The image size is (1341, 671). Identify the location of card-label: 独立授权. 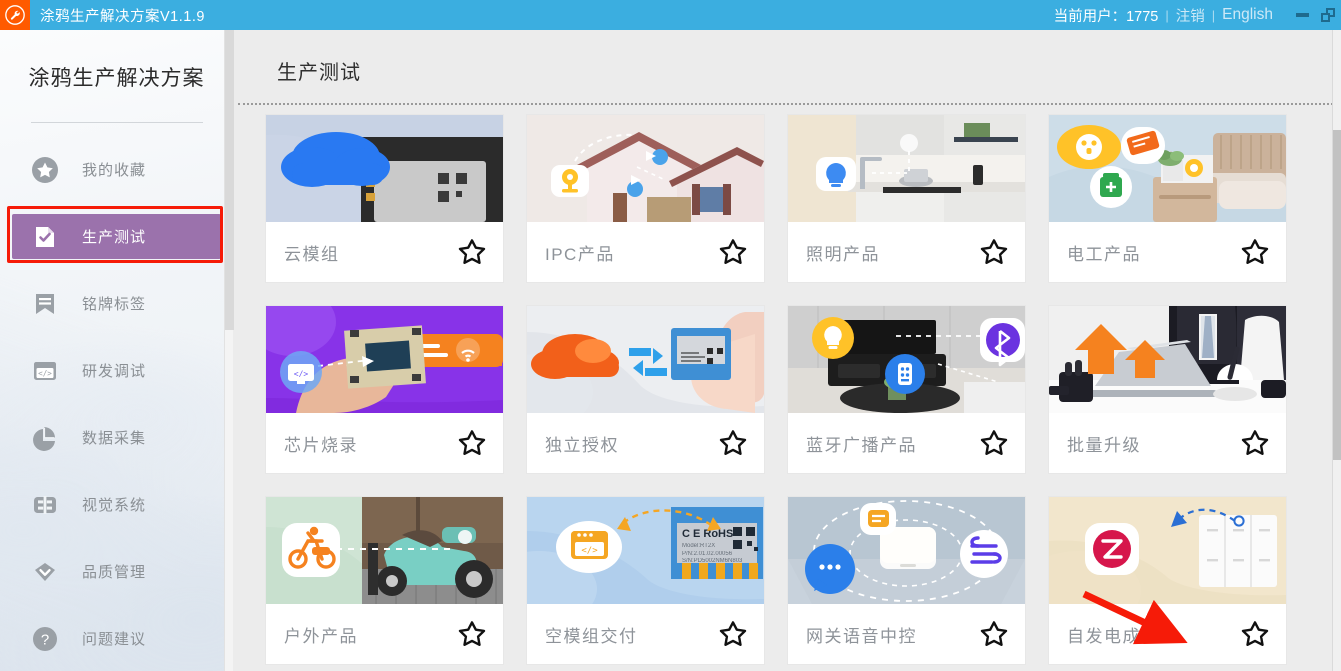
(582, 445).